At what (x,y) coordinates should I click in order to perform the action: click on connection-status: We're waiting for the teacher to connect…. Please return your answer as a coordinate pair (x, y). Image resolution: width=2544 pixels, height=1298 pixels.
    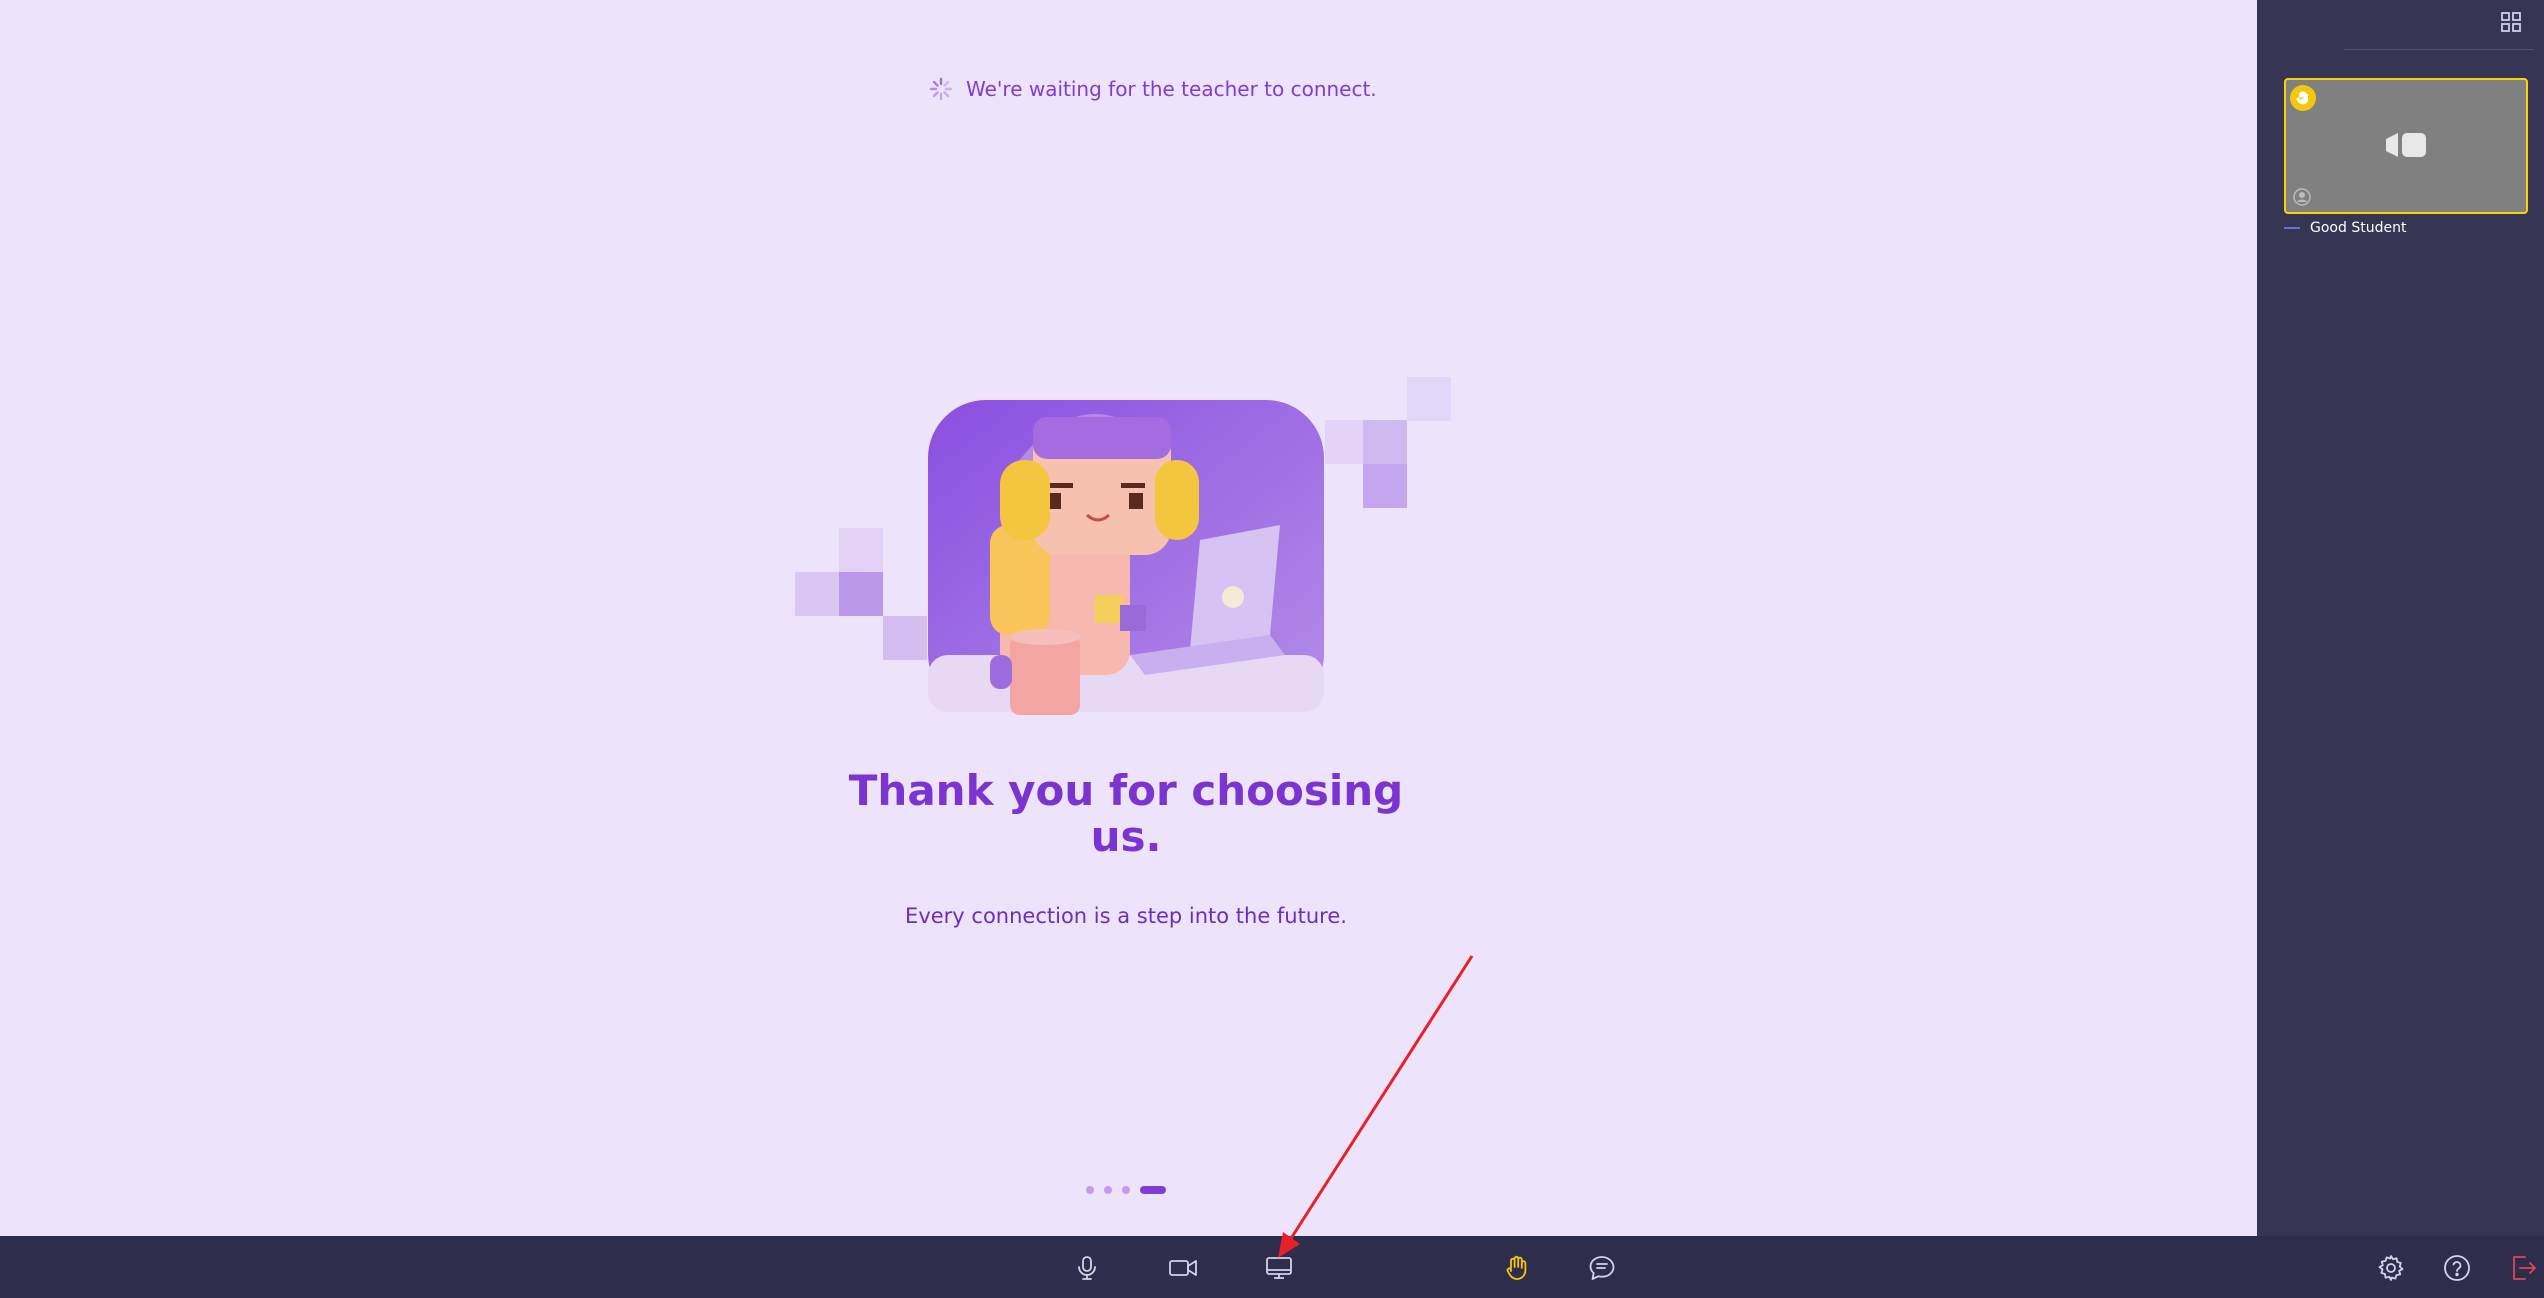
    Looking at the image, I should click on (1152, 89).